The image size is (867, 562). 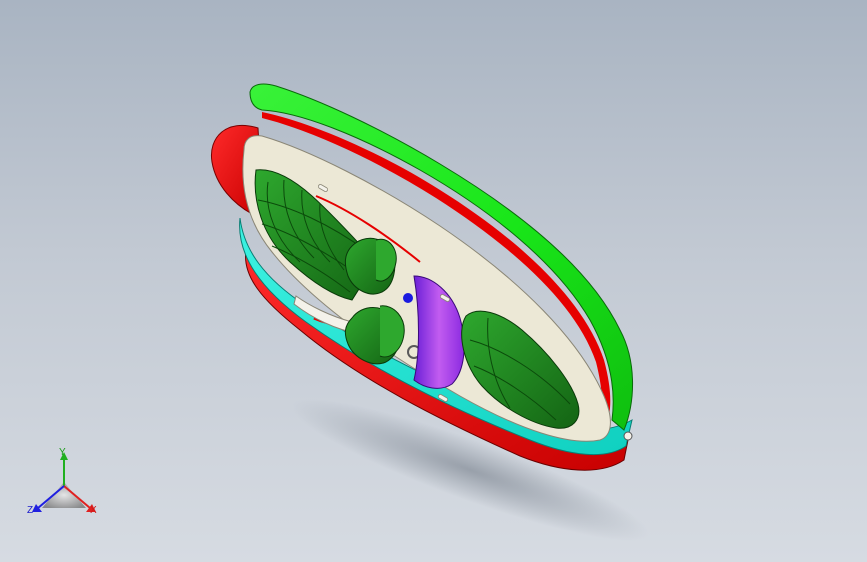 What do you see at coordinates (408, 298) in the screenshot?
I see `helm-console` at bounding box center [408, 298].